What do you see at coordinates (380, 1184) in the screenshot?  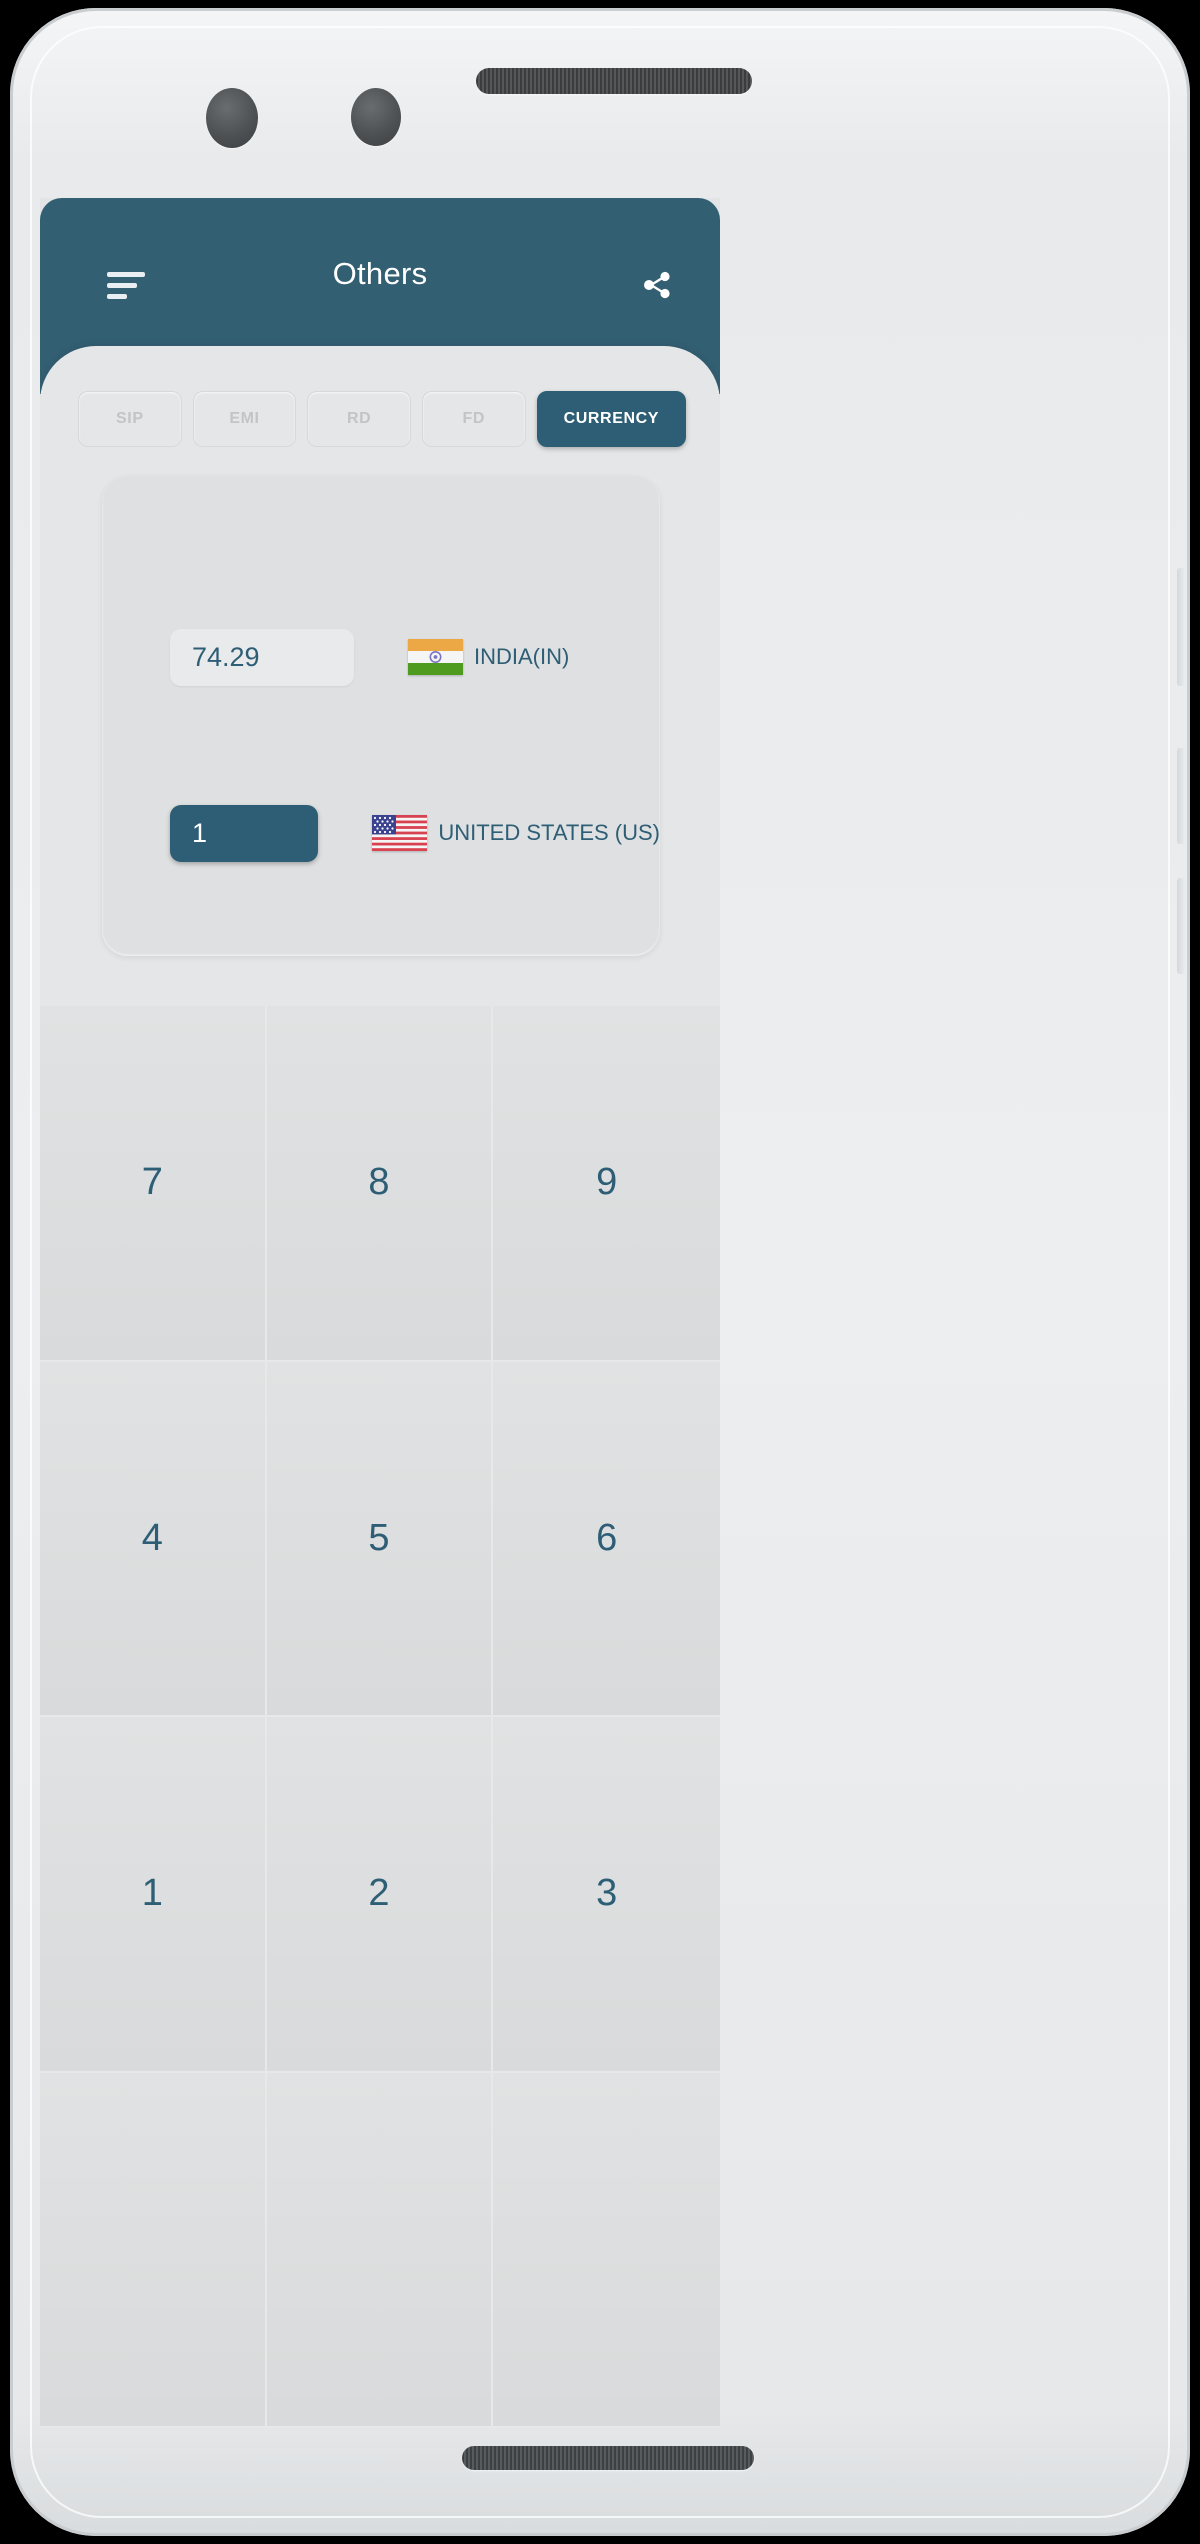 I see `key-8: 8` at bounding box center [380, 1184].